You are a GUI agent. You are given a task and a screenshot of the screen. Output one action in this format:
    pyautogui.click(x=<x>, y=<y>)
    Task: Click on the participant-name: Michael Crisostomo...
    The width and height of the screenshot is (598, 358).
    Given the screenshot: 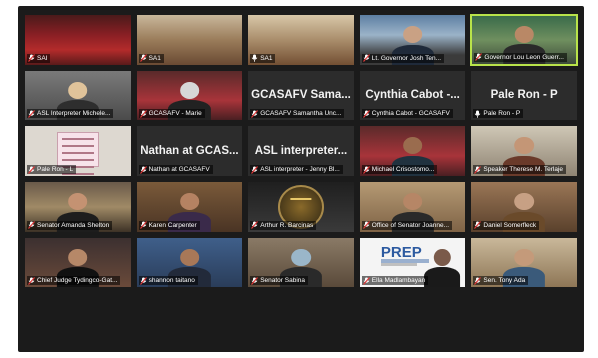 What is the action you would take?
    pyautogui.click(x=403, y=169)
    